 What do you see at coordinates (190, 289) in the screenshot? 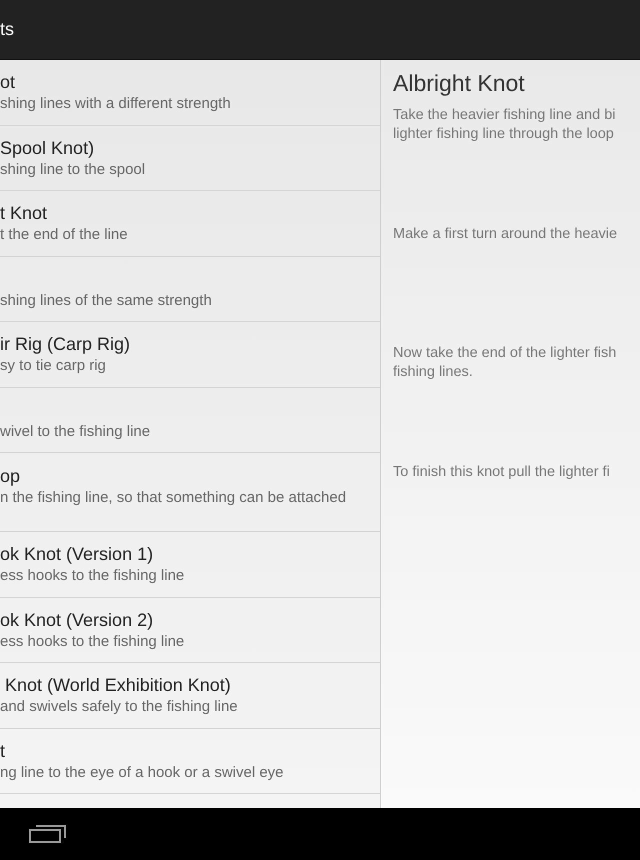
I see `knot-list-item: shing lines of the same strength` at bounding box center [190, 289].